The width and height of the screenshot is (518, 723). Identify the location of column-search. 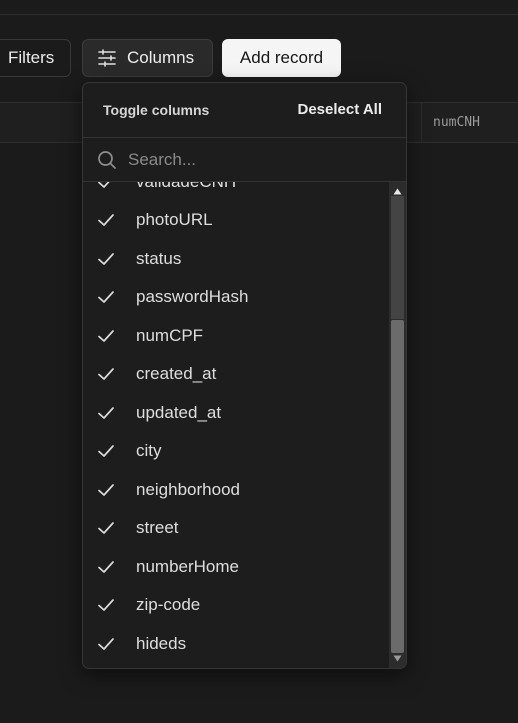
(244, 160).